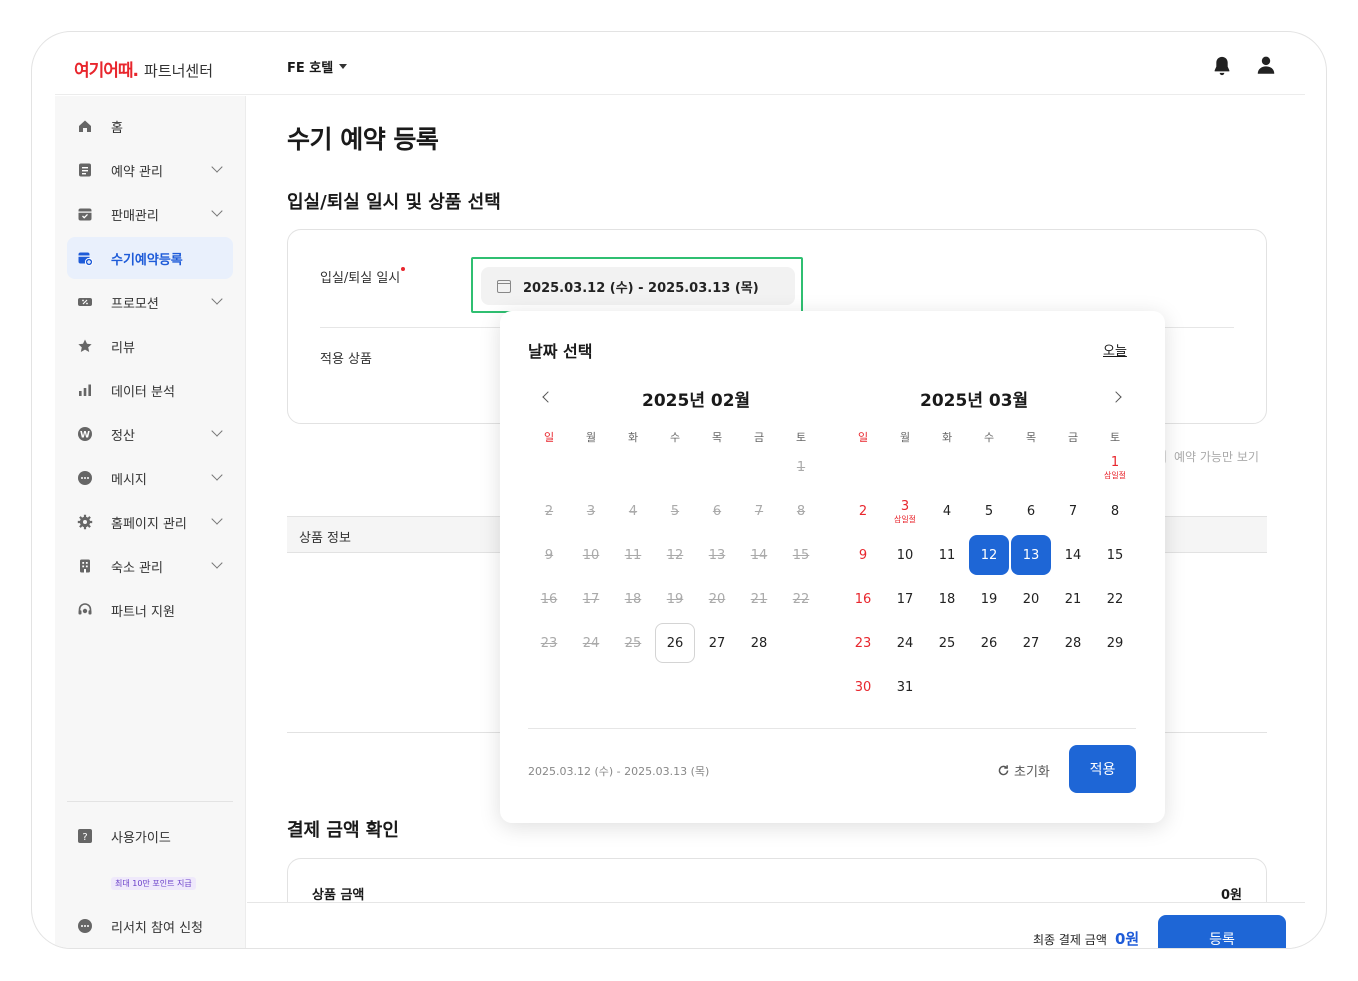  Describe the element at coordinates (150, 302) in the screenshot. I see `sidebar-item-5: 프로모션` at that location.